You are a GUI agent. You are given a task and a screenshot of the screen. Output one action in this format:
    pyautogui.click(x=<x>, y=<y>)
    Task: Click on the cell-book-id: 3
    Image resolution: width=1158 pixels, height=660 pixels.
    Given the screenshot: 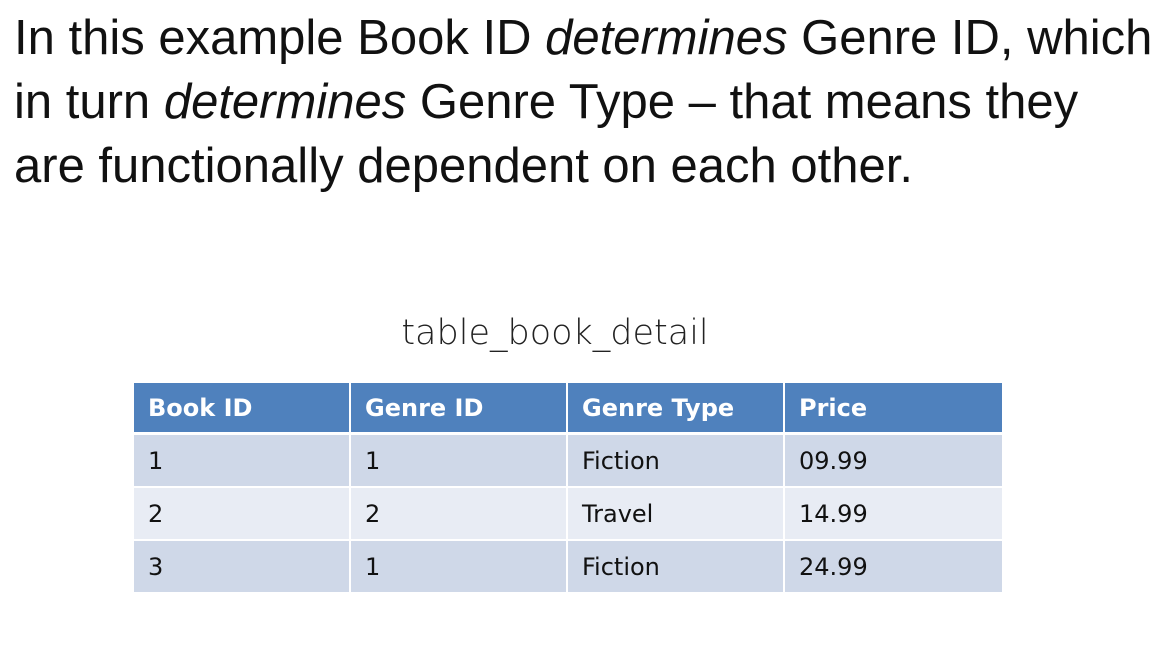 What is the action you would take?
    pyautogui.click(x=242, y=566)
    